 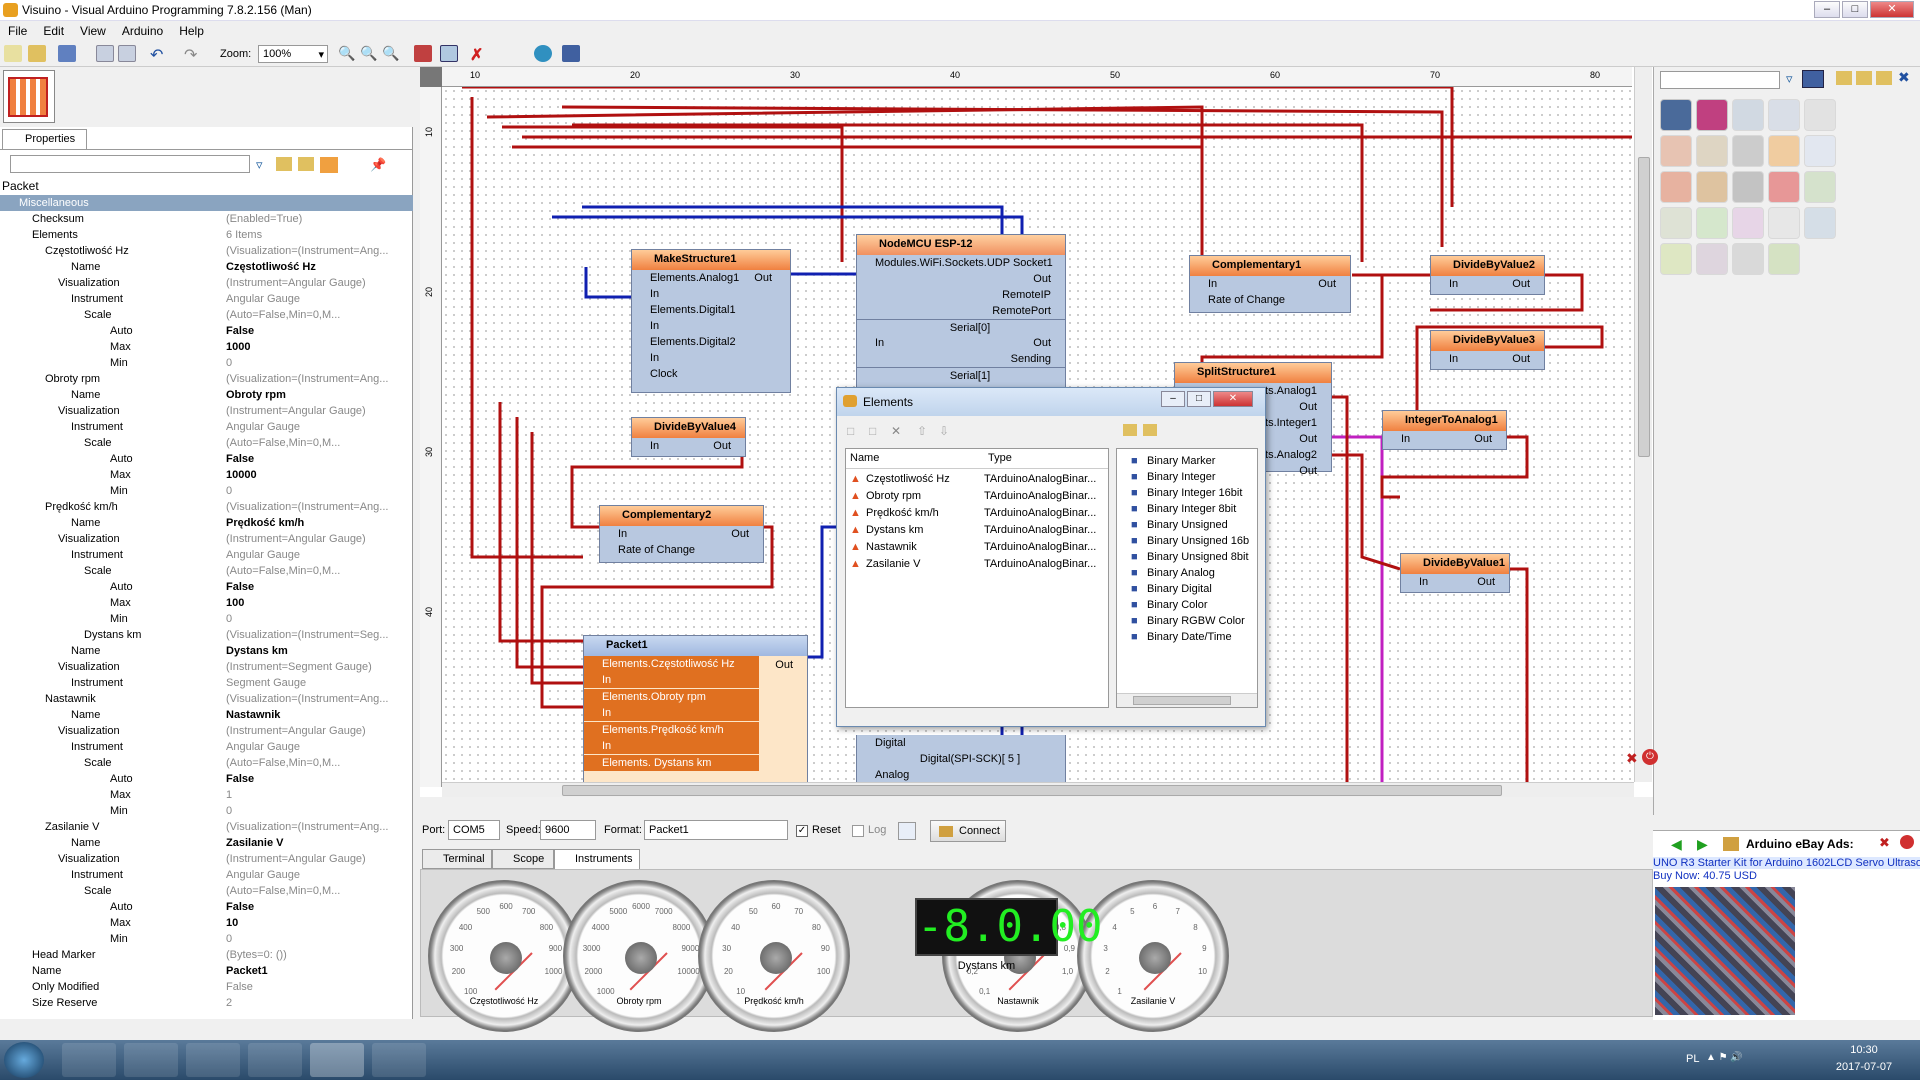 I want to click on select-icon, so click(x=449, y=53).